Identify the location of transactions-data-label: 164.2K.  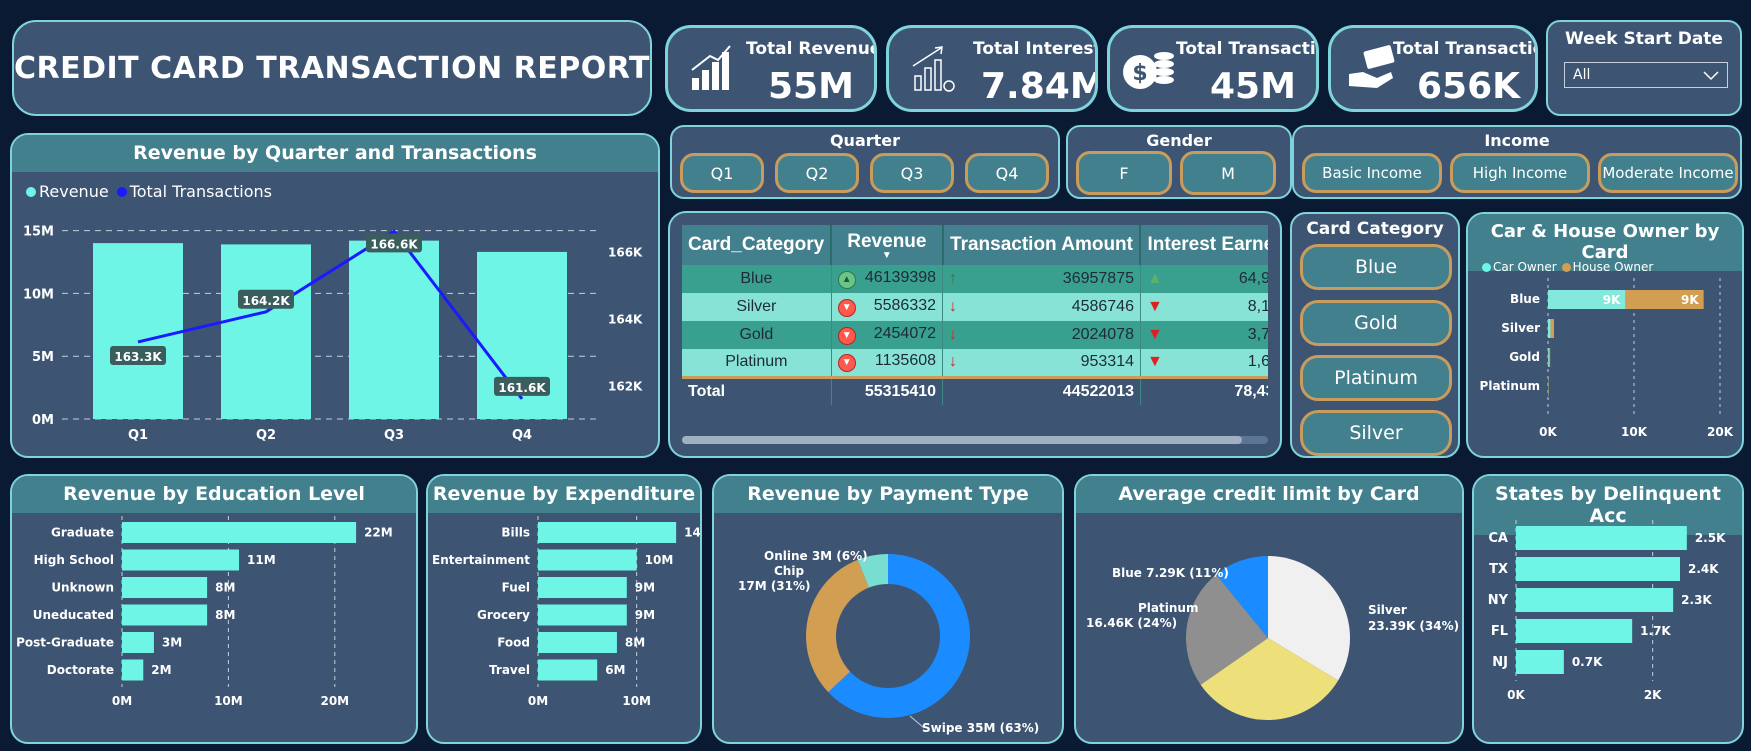
(266, 301).